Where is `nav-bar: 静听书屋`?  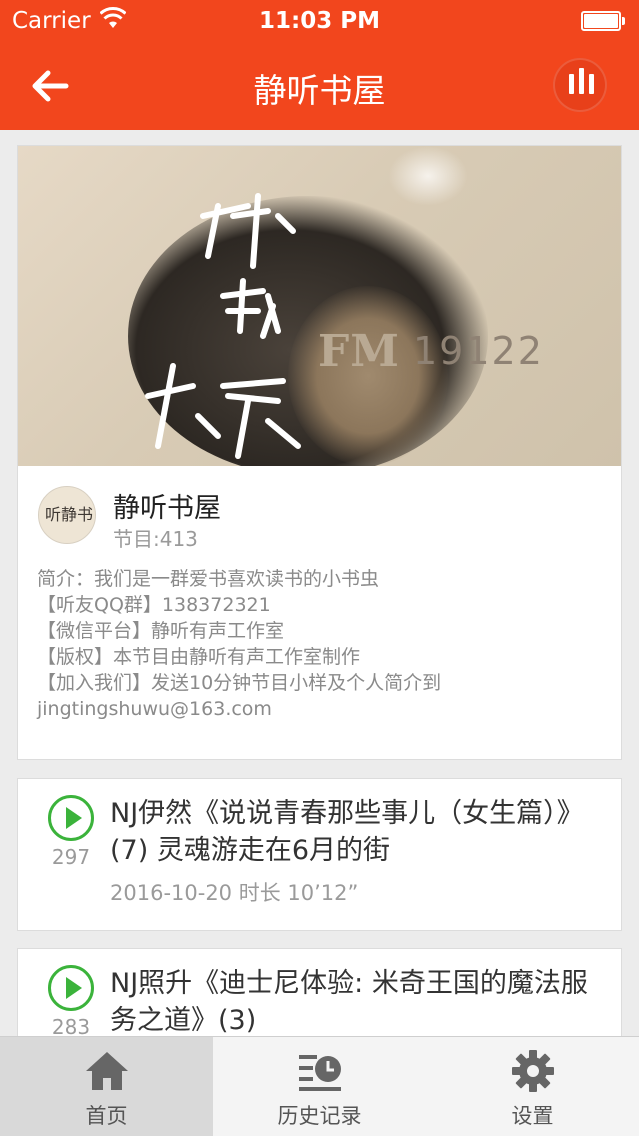 nav-bar: 静听书屋 is located at coordinates (319, 86).